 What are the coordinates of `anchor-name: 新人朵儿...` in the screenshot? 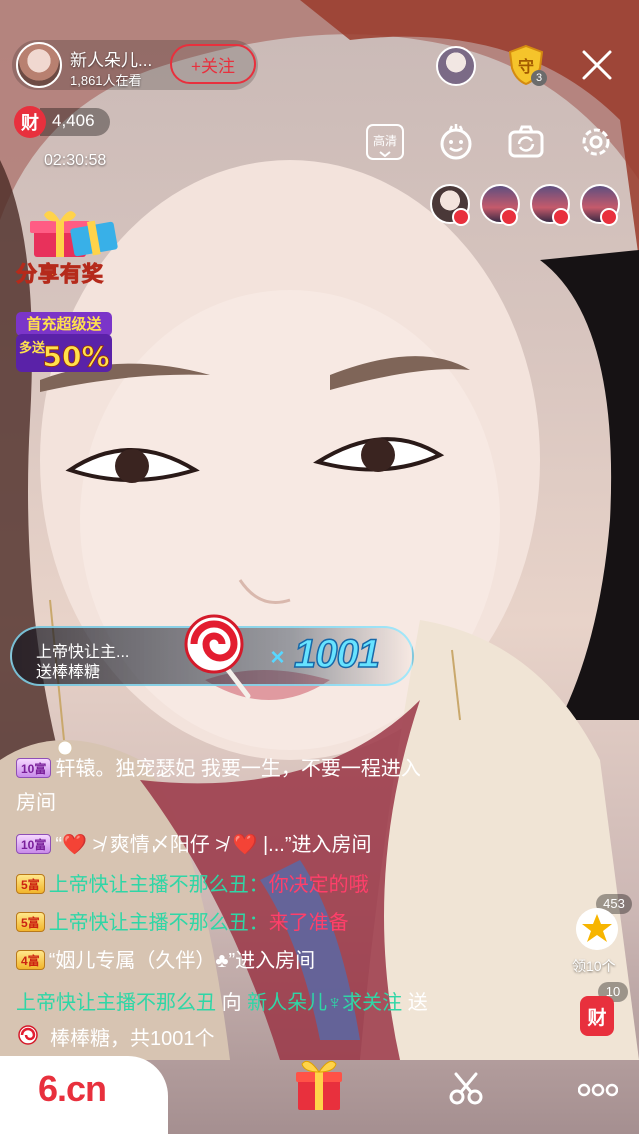 It's located at (111, 60).